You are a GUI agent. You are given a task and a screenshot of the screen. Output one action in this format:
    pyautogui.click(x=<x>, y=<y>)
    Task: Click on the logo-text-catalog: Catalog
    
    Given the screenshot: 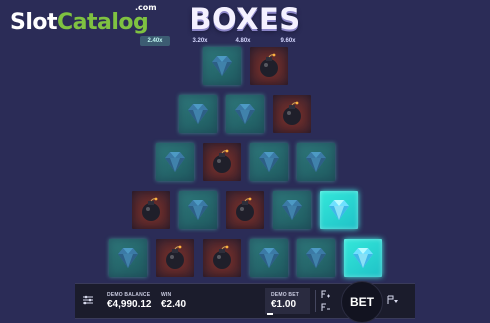 What is the action you would take?
    pyautogui.click(x=103, y=22)
    